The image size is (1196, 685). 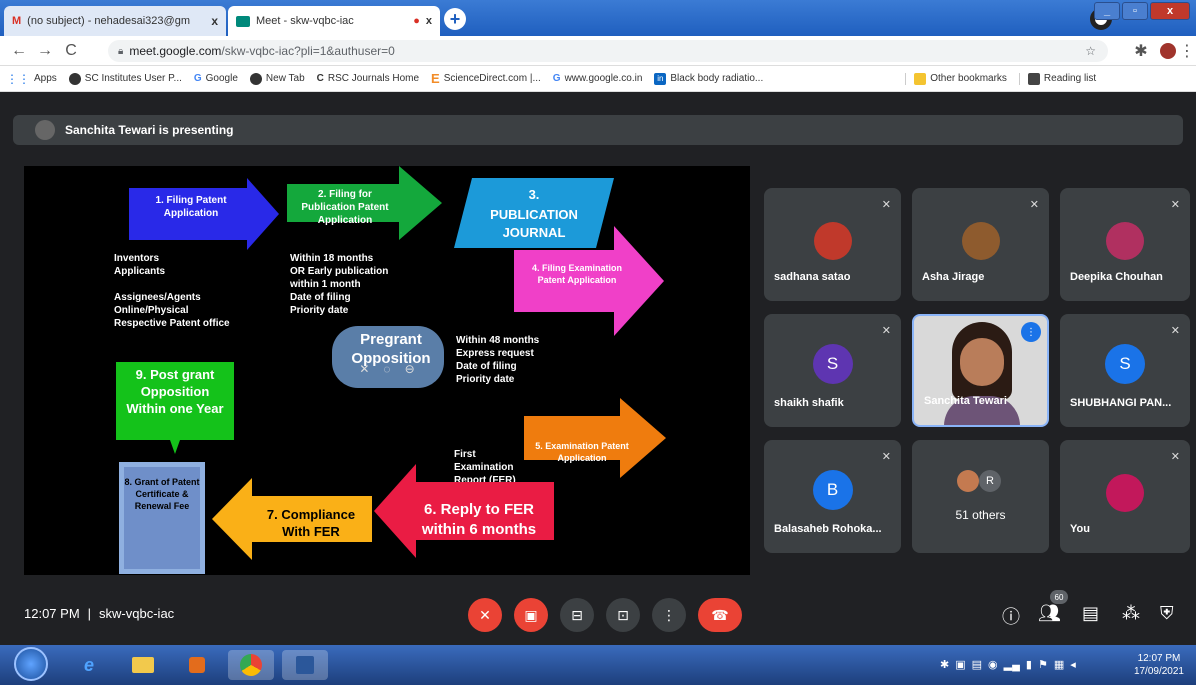 I want to click on globe-icon, so click(x=255, y=78).